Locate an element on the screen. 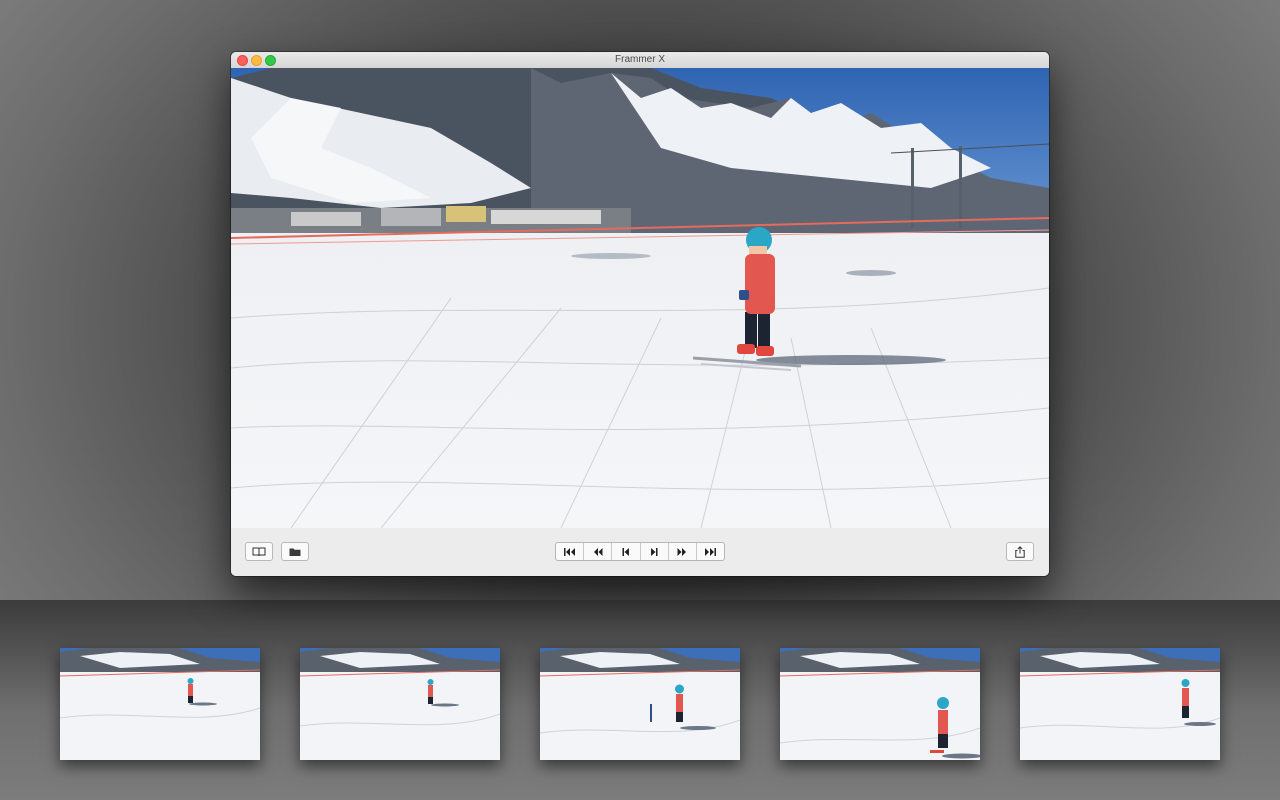 The width and height of the screenshot is (1280, 800). toolbar is located at coordinates (640, 552).